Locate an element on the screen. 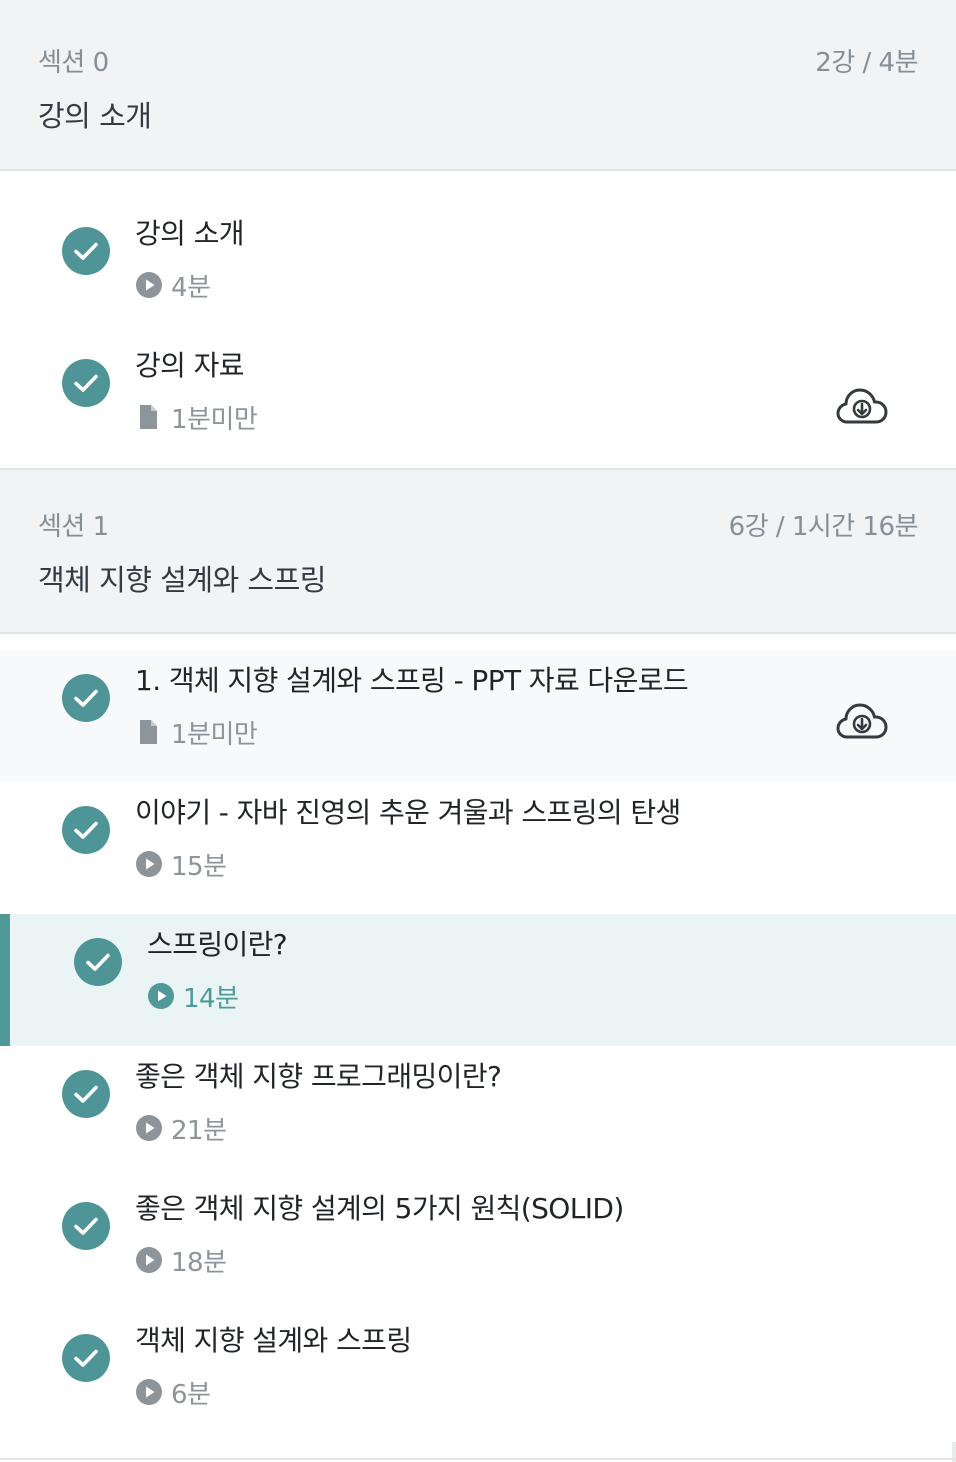 The image size is (956, 1462). lesson-item: 객체 지향 설계와 스프링 6분 is located at coordinates (478, 1376).